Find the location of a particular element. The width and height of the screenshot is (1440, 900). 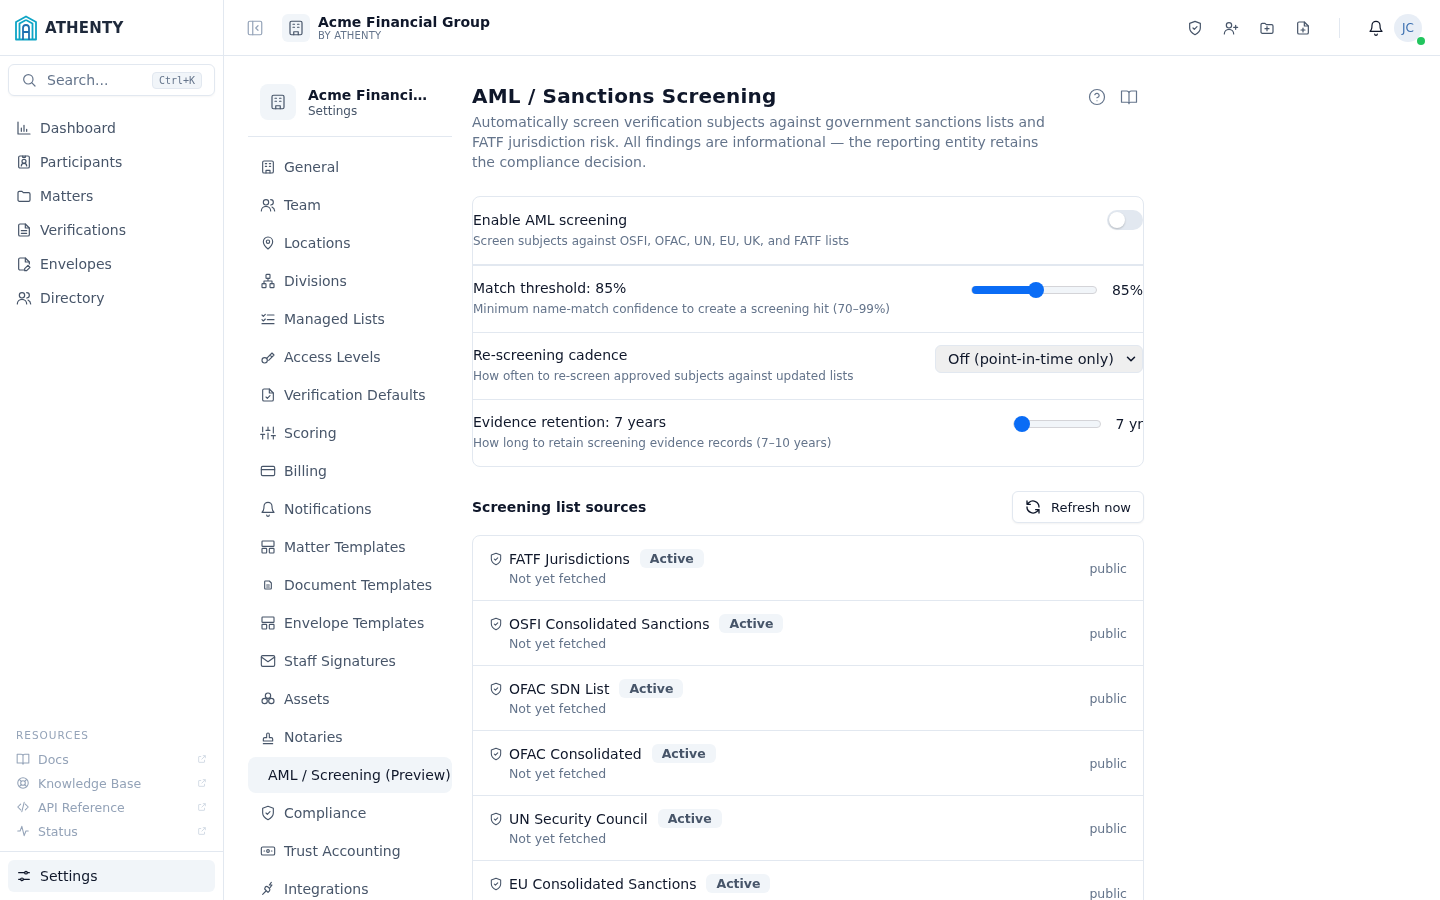

sidebar-item: Matters is located at coordinates (111, 196).